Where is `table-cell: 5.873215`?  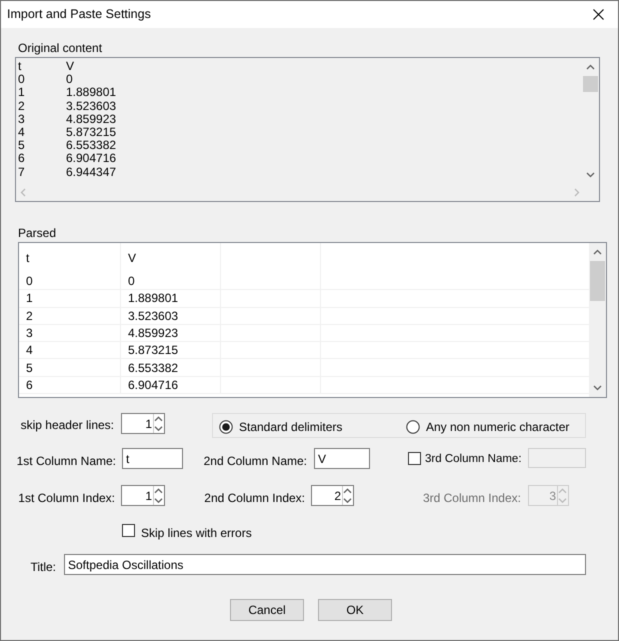 table-cell: 5.873215 is located at coordinates (171, 350).